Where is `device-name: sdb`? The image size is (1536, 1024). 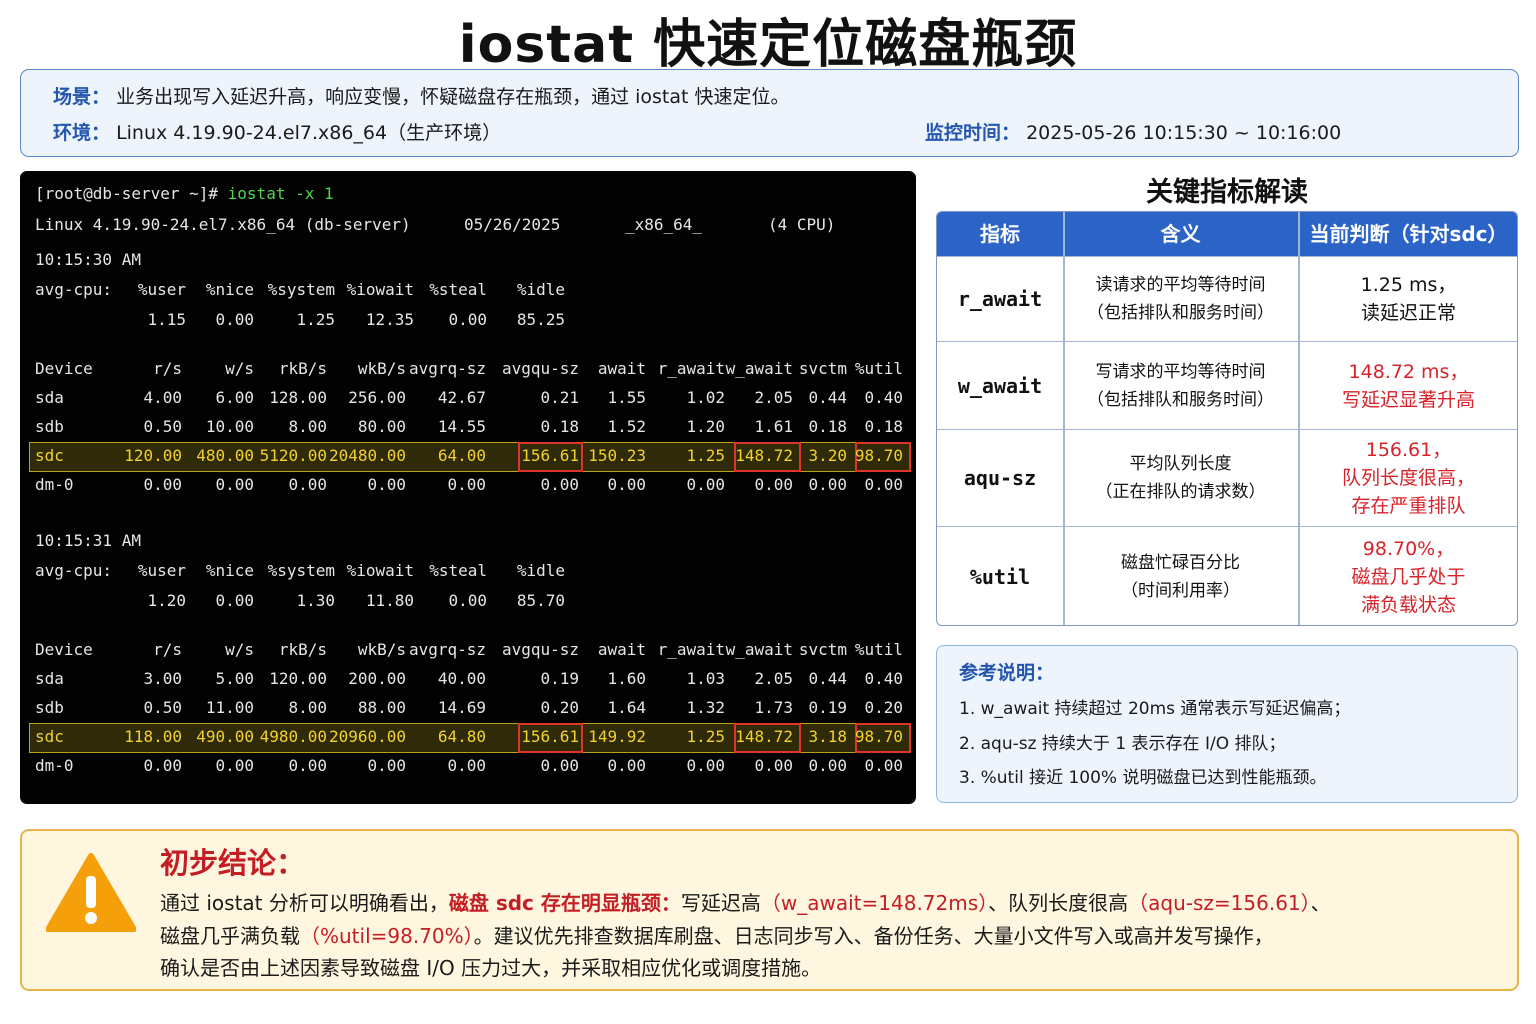
device-name: sdb is located at coordinates (49, 426).